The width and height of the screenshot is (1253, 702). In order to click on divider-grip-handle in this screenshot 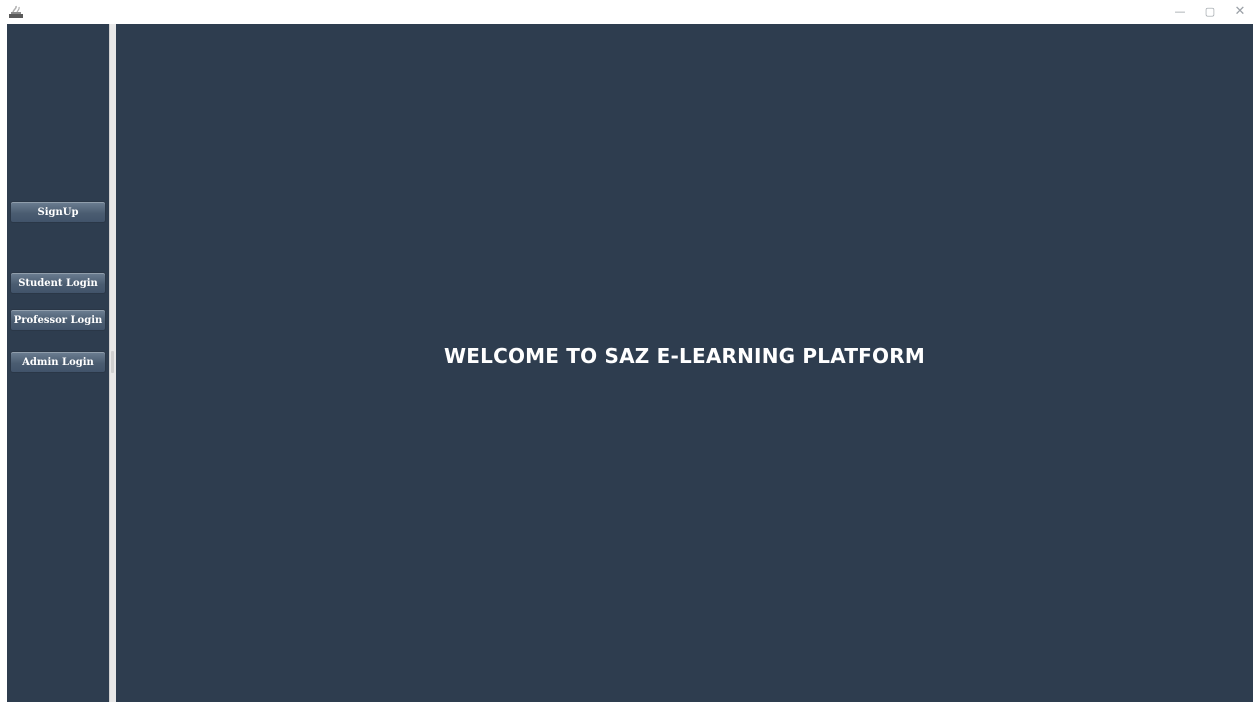, I will do `click(112, 362)`.